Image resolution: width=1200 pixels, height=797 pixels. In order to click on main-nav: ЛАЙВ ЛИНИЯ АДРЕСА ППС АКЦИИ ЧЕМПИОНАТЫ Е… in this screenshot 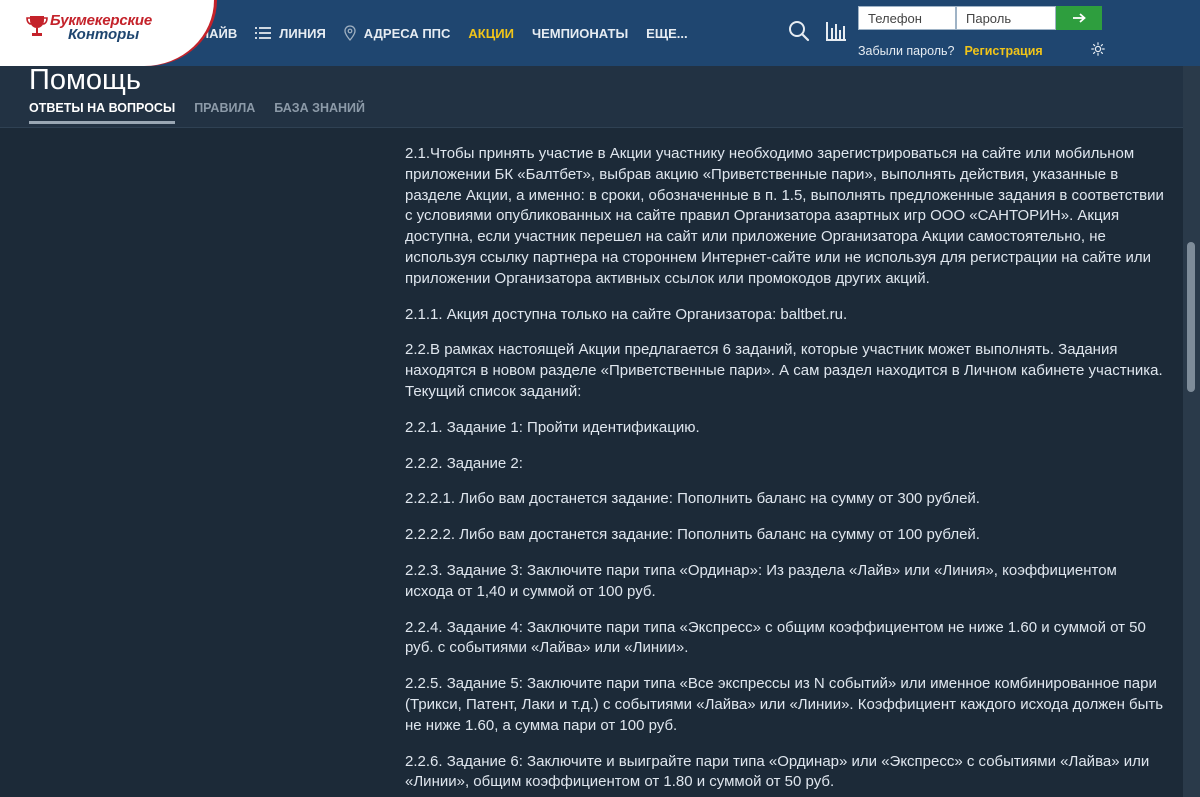, I will do `click(453, 33)`.